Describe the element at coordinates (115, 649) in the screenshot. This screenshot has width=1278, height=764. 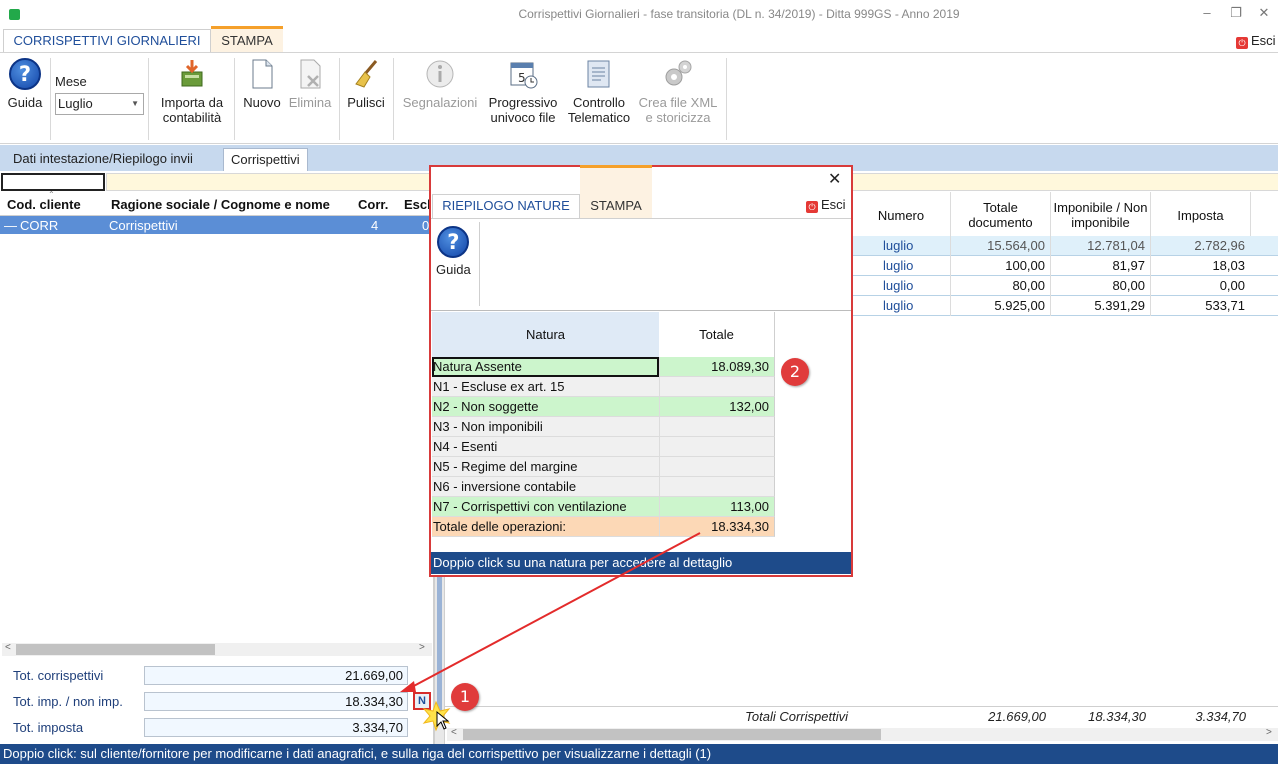
I see `left-scroll-thumb` at that location.